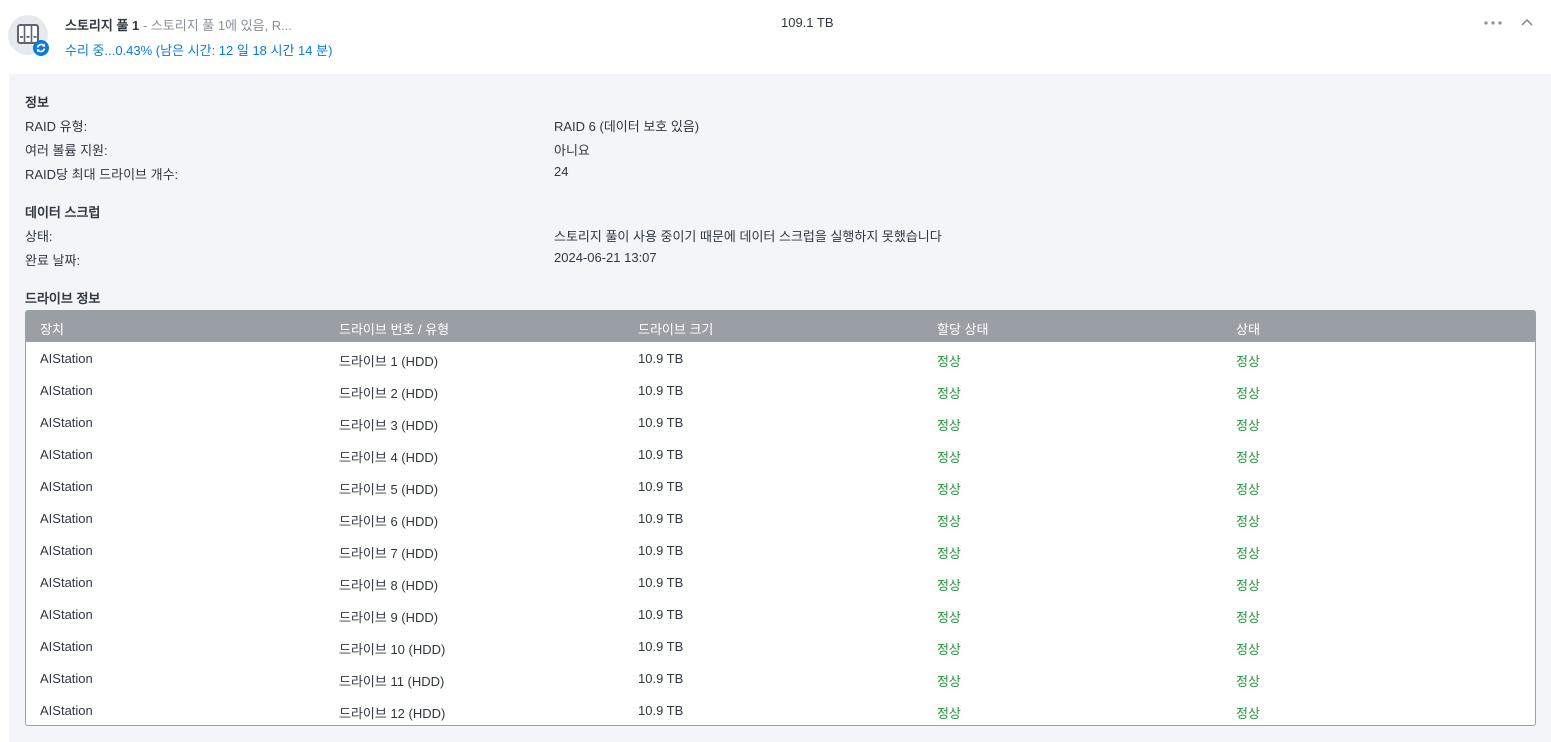 The width and height of the screenshot is (1551, 742). What do you see at coordinates (1527, 22) in the screenshot?
I see `chevron-up-icon` at bounding box center [1527, 22].